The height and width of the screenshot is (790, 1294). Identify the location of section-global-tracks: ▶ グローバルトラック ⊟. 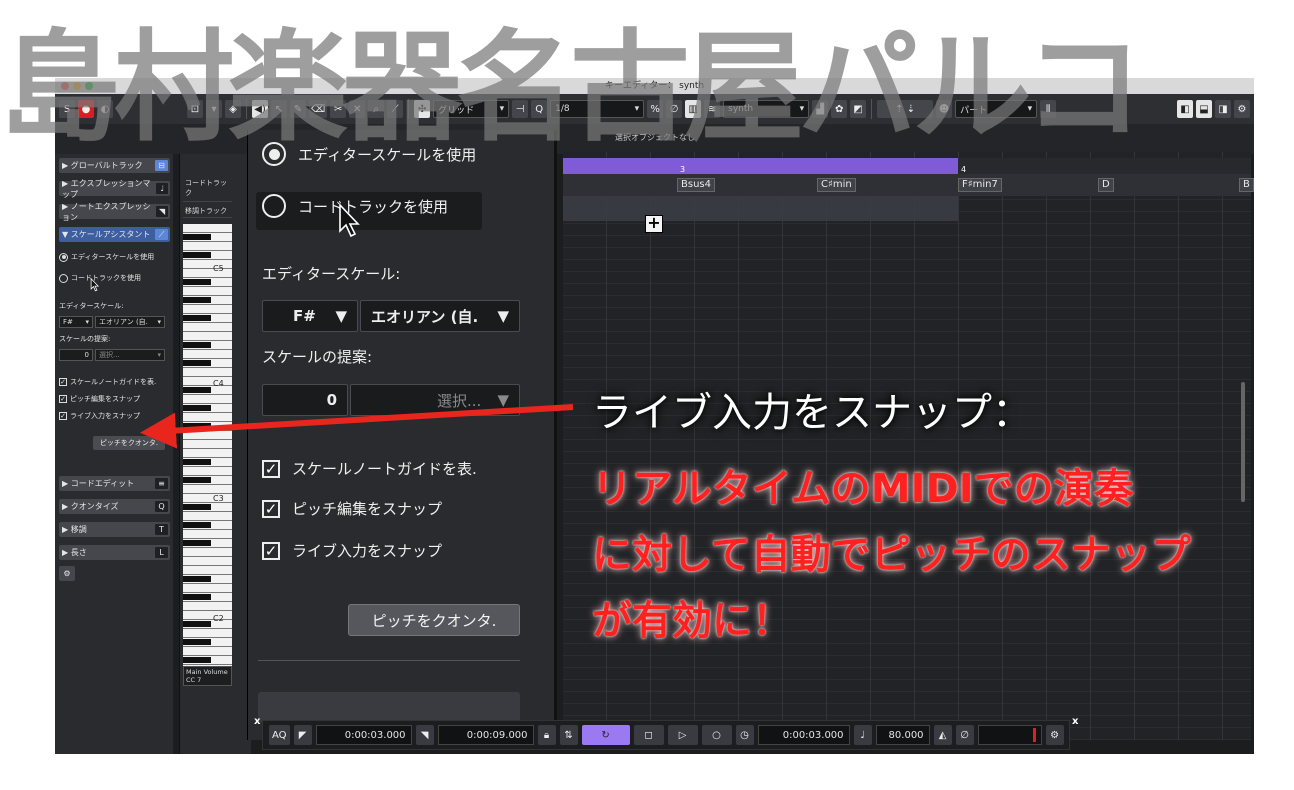
(114, 165).